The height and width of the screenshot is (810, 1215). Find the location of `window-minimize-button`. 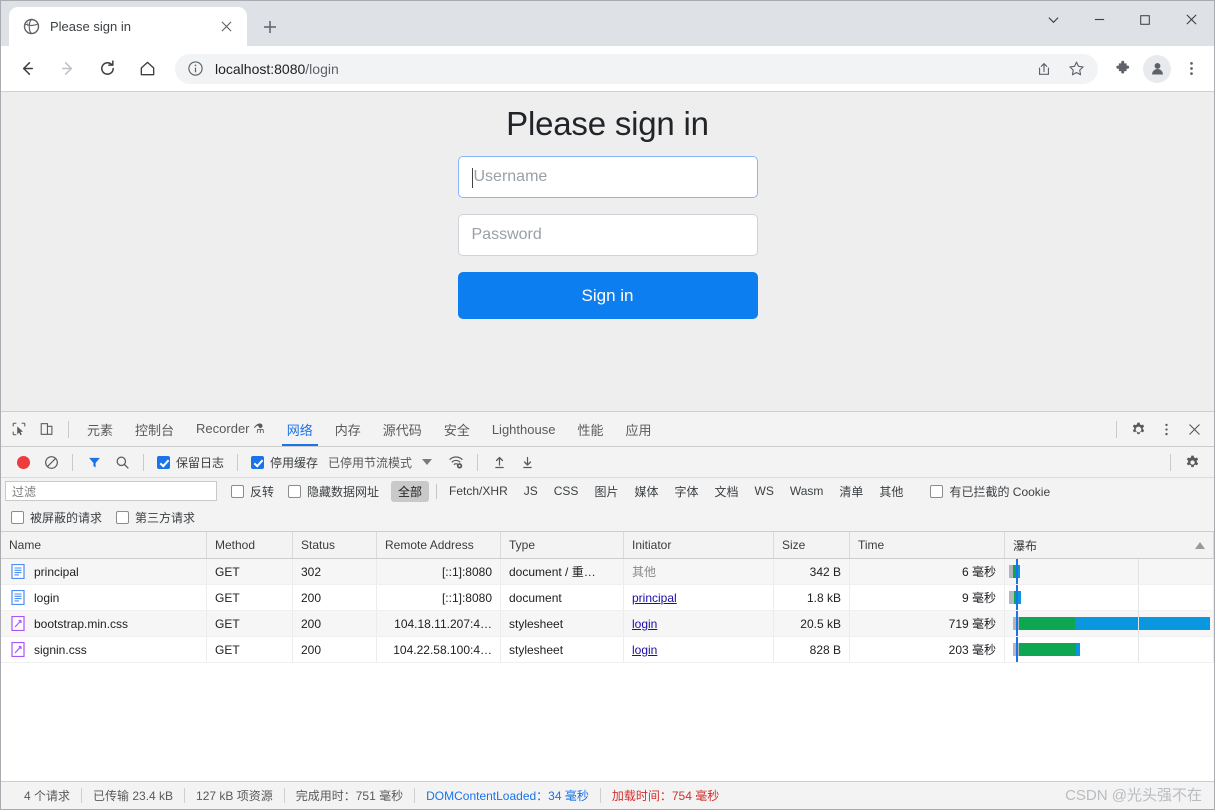

window-minimize-button is located at coordinates (1099, 19).